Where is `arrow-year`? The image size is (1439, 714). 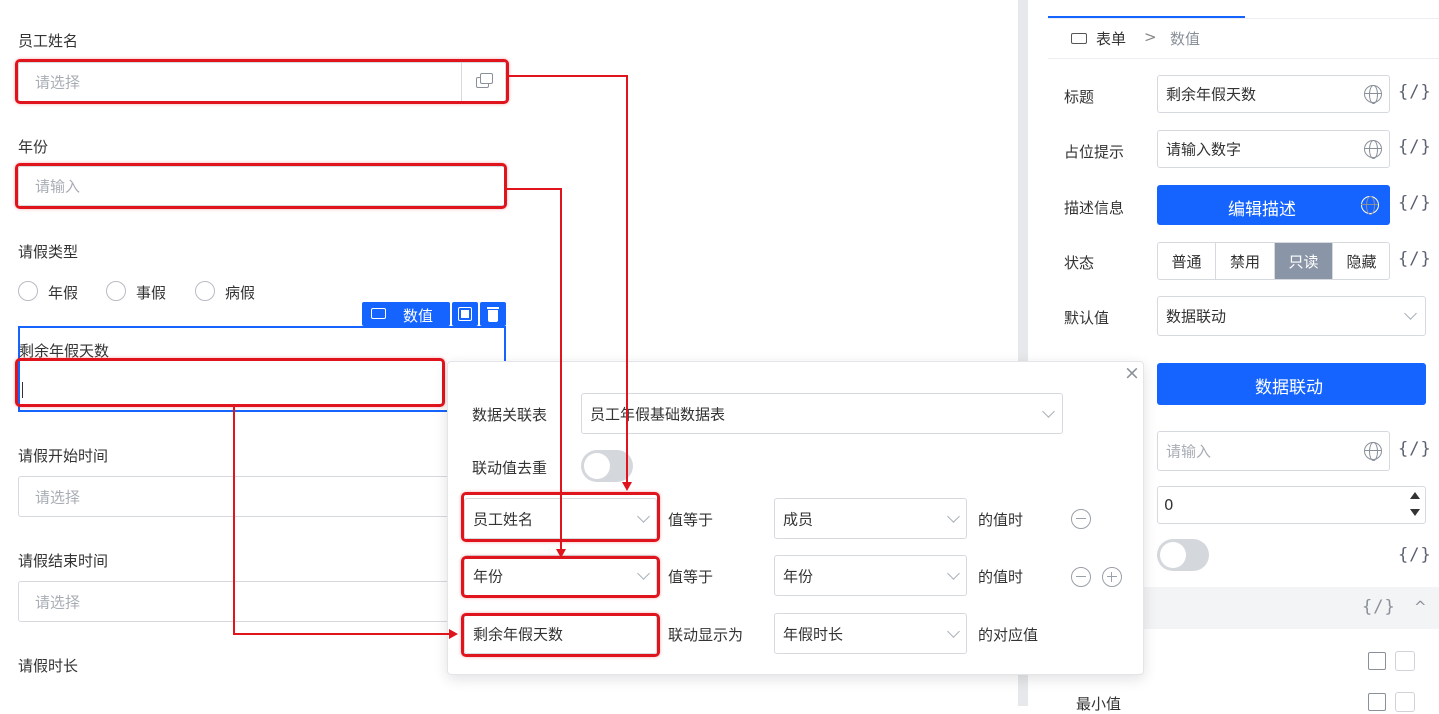 arrow-year is located at coordinates (534, 369).